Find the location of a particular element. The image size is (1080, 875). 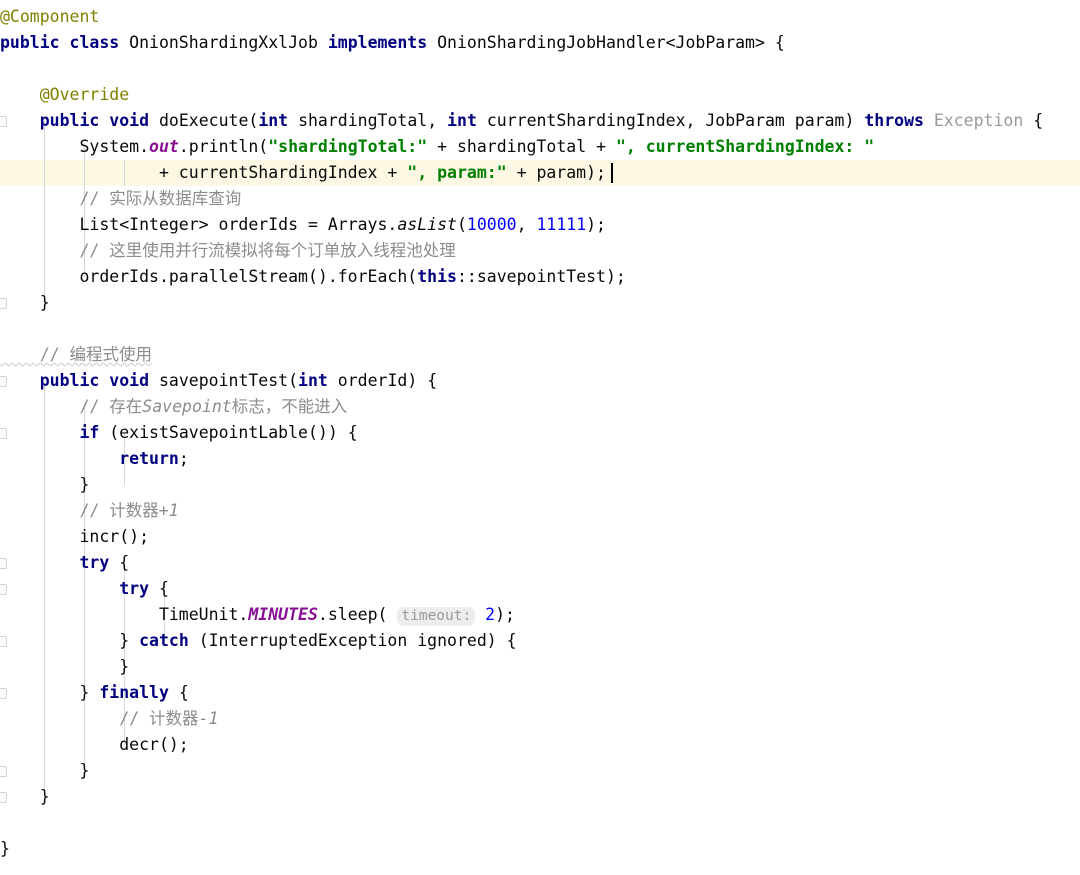

code-line: // 实际从数据库查询 is located at coordinates (540, 199).